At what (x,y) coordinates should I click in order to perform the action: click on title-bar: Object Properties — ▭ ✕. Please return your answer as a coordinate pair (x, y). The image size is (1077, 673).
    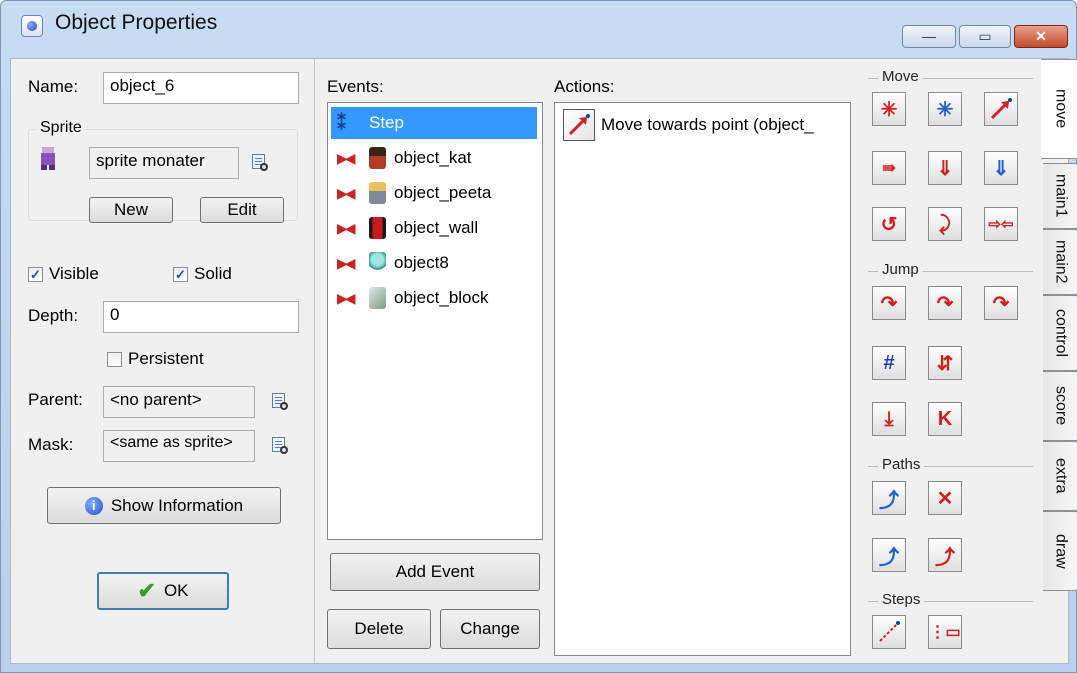
    Looking at the image, I should click on (538, 26).